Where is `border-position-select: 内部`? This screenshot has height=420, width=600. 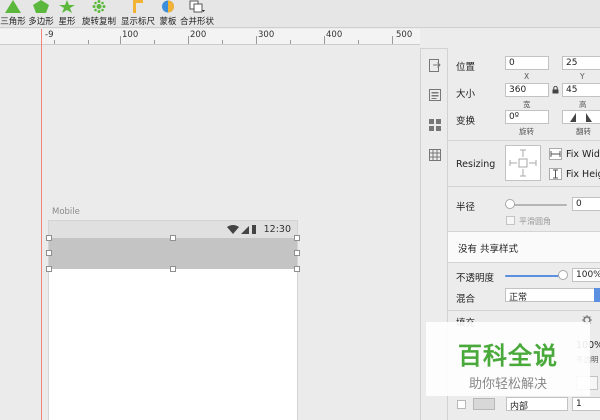
border-position-select: 内部 is located at coordinates (537, 404).